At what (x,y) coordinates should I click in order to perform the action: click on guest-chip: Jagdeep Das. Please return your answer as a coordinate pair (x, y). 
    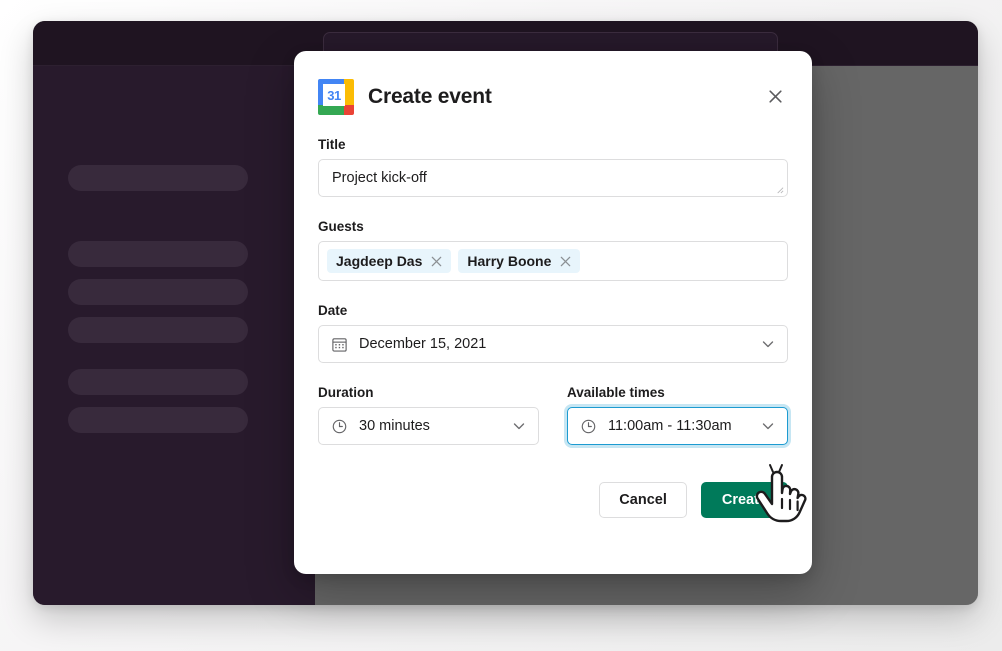
    Looking at the image, I should click on (389, 261).